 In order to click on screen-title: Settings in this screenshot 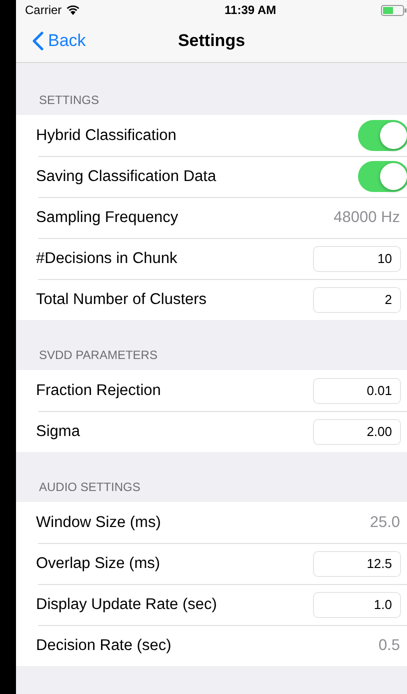, I will do `click(212, 40)`.